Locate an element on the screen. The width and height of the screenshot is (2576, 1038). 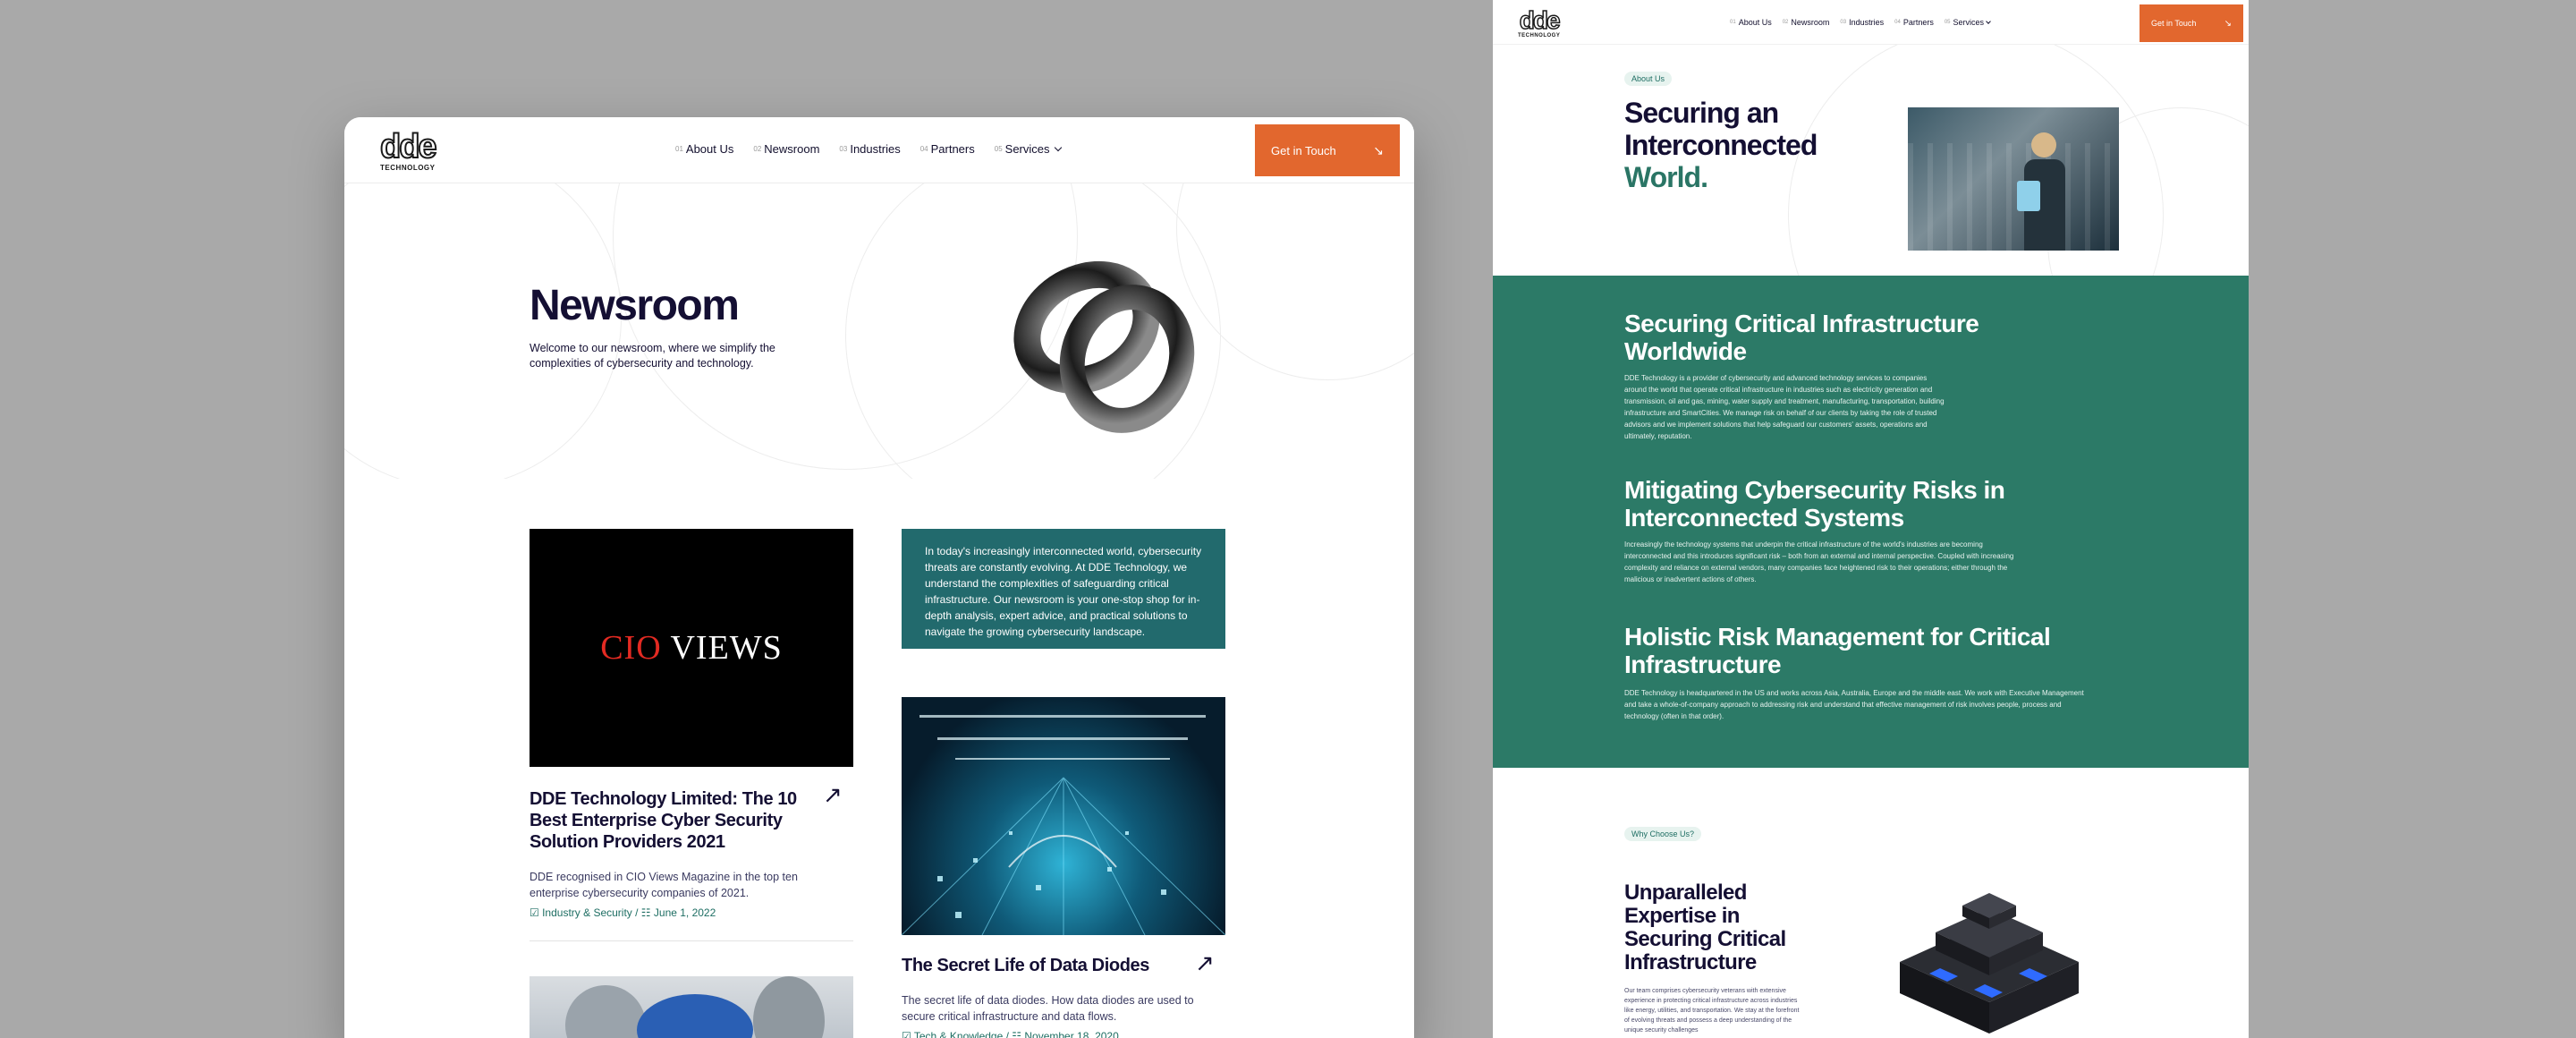
decor-ring is located at coordinates (483, 331).